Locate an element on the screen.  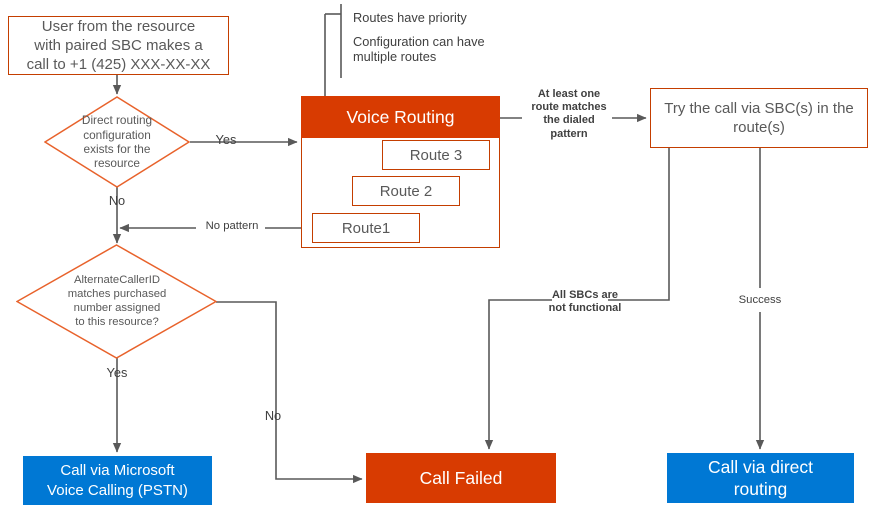
result-pstn-label: Call via Microsoft Voice Calling (PSTN) is located at coordinates (117, 480).